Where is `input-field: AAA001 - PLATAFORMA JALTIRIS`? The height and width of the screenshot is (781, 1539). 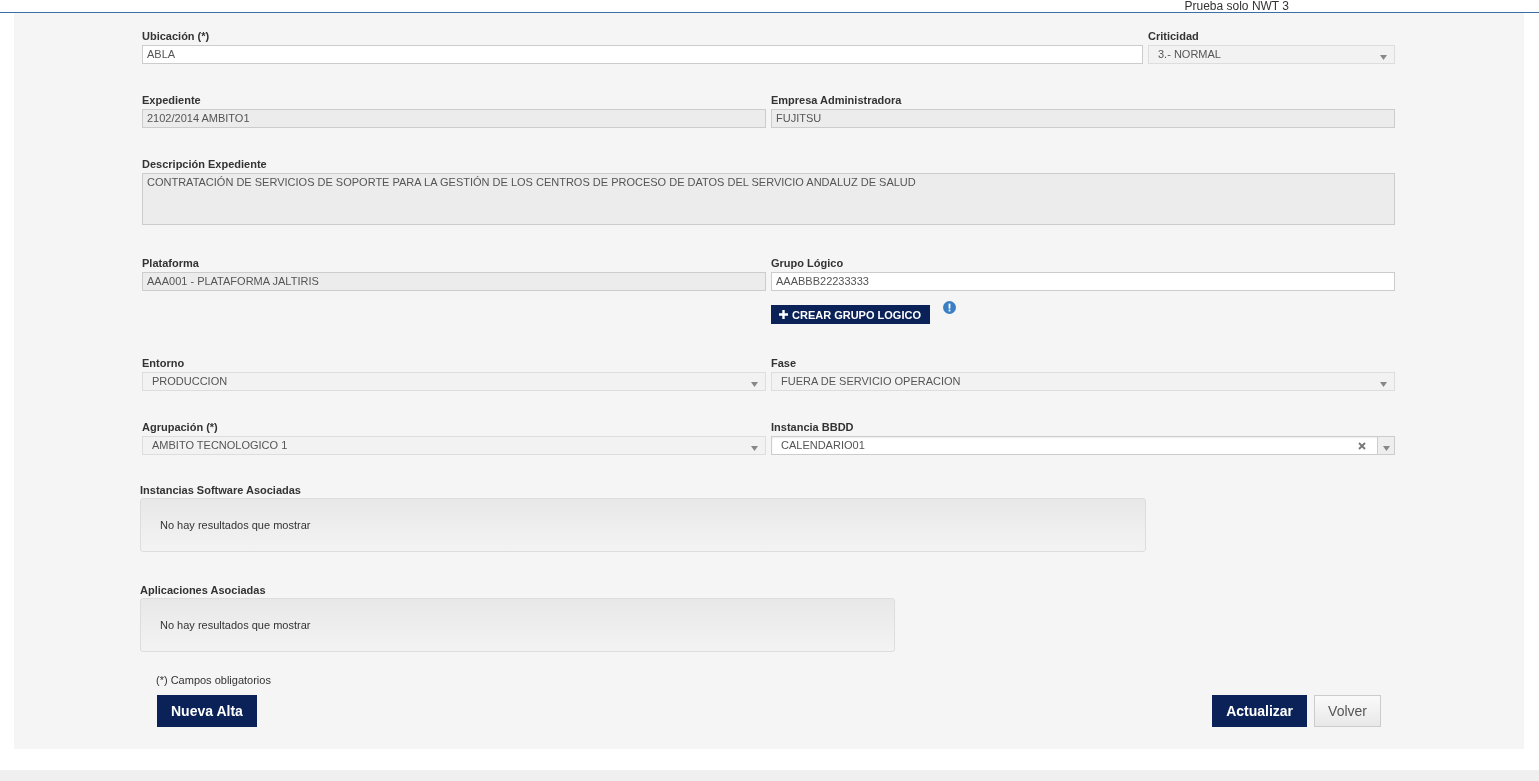
input-field: AAA001 - PLATAFORMA JALTIRIS is located at coordinates (454, 281).